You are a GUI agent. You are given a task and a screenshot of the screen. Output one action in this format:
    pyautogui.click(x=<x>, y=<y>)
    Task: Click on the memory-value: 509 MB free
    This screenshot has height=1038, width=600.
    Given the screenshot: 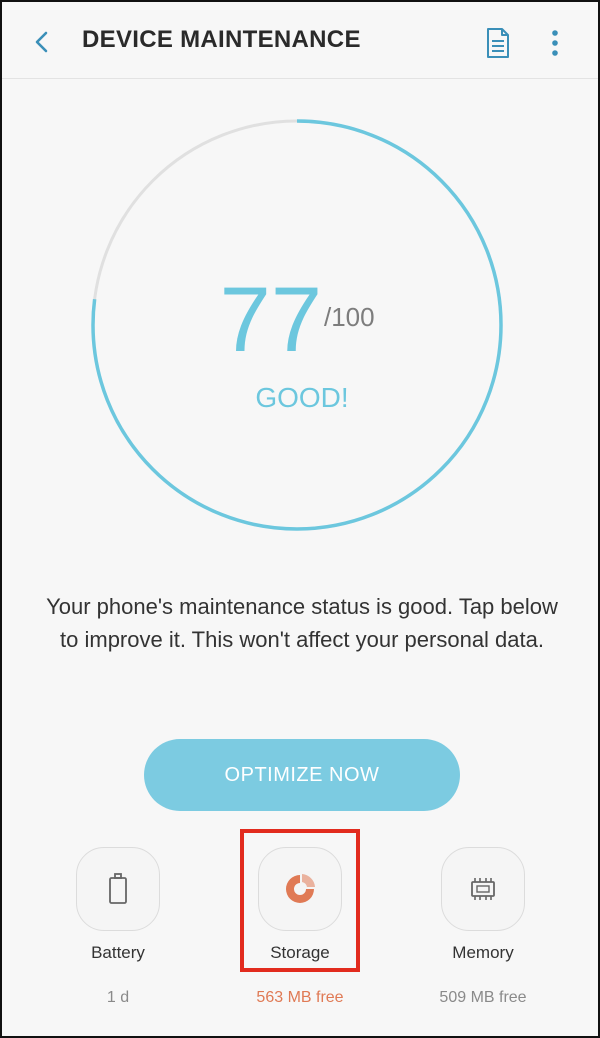 What is the action you would take?
    pyautogui.click(x=483, y=997)
    